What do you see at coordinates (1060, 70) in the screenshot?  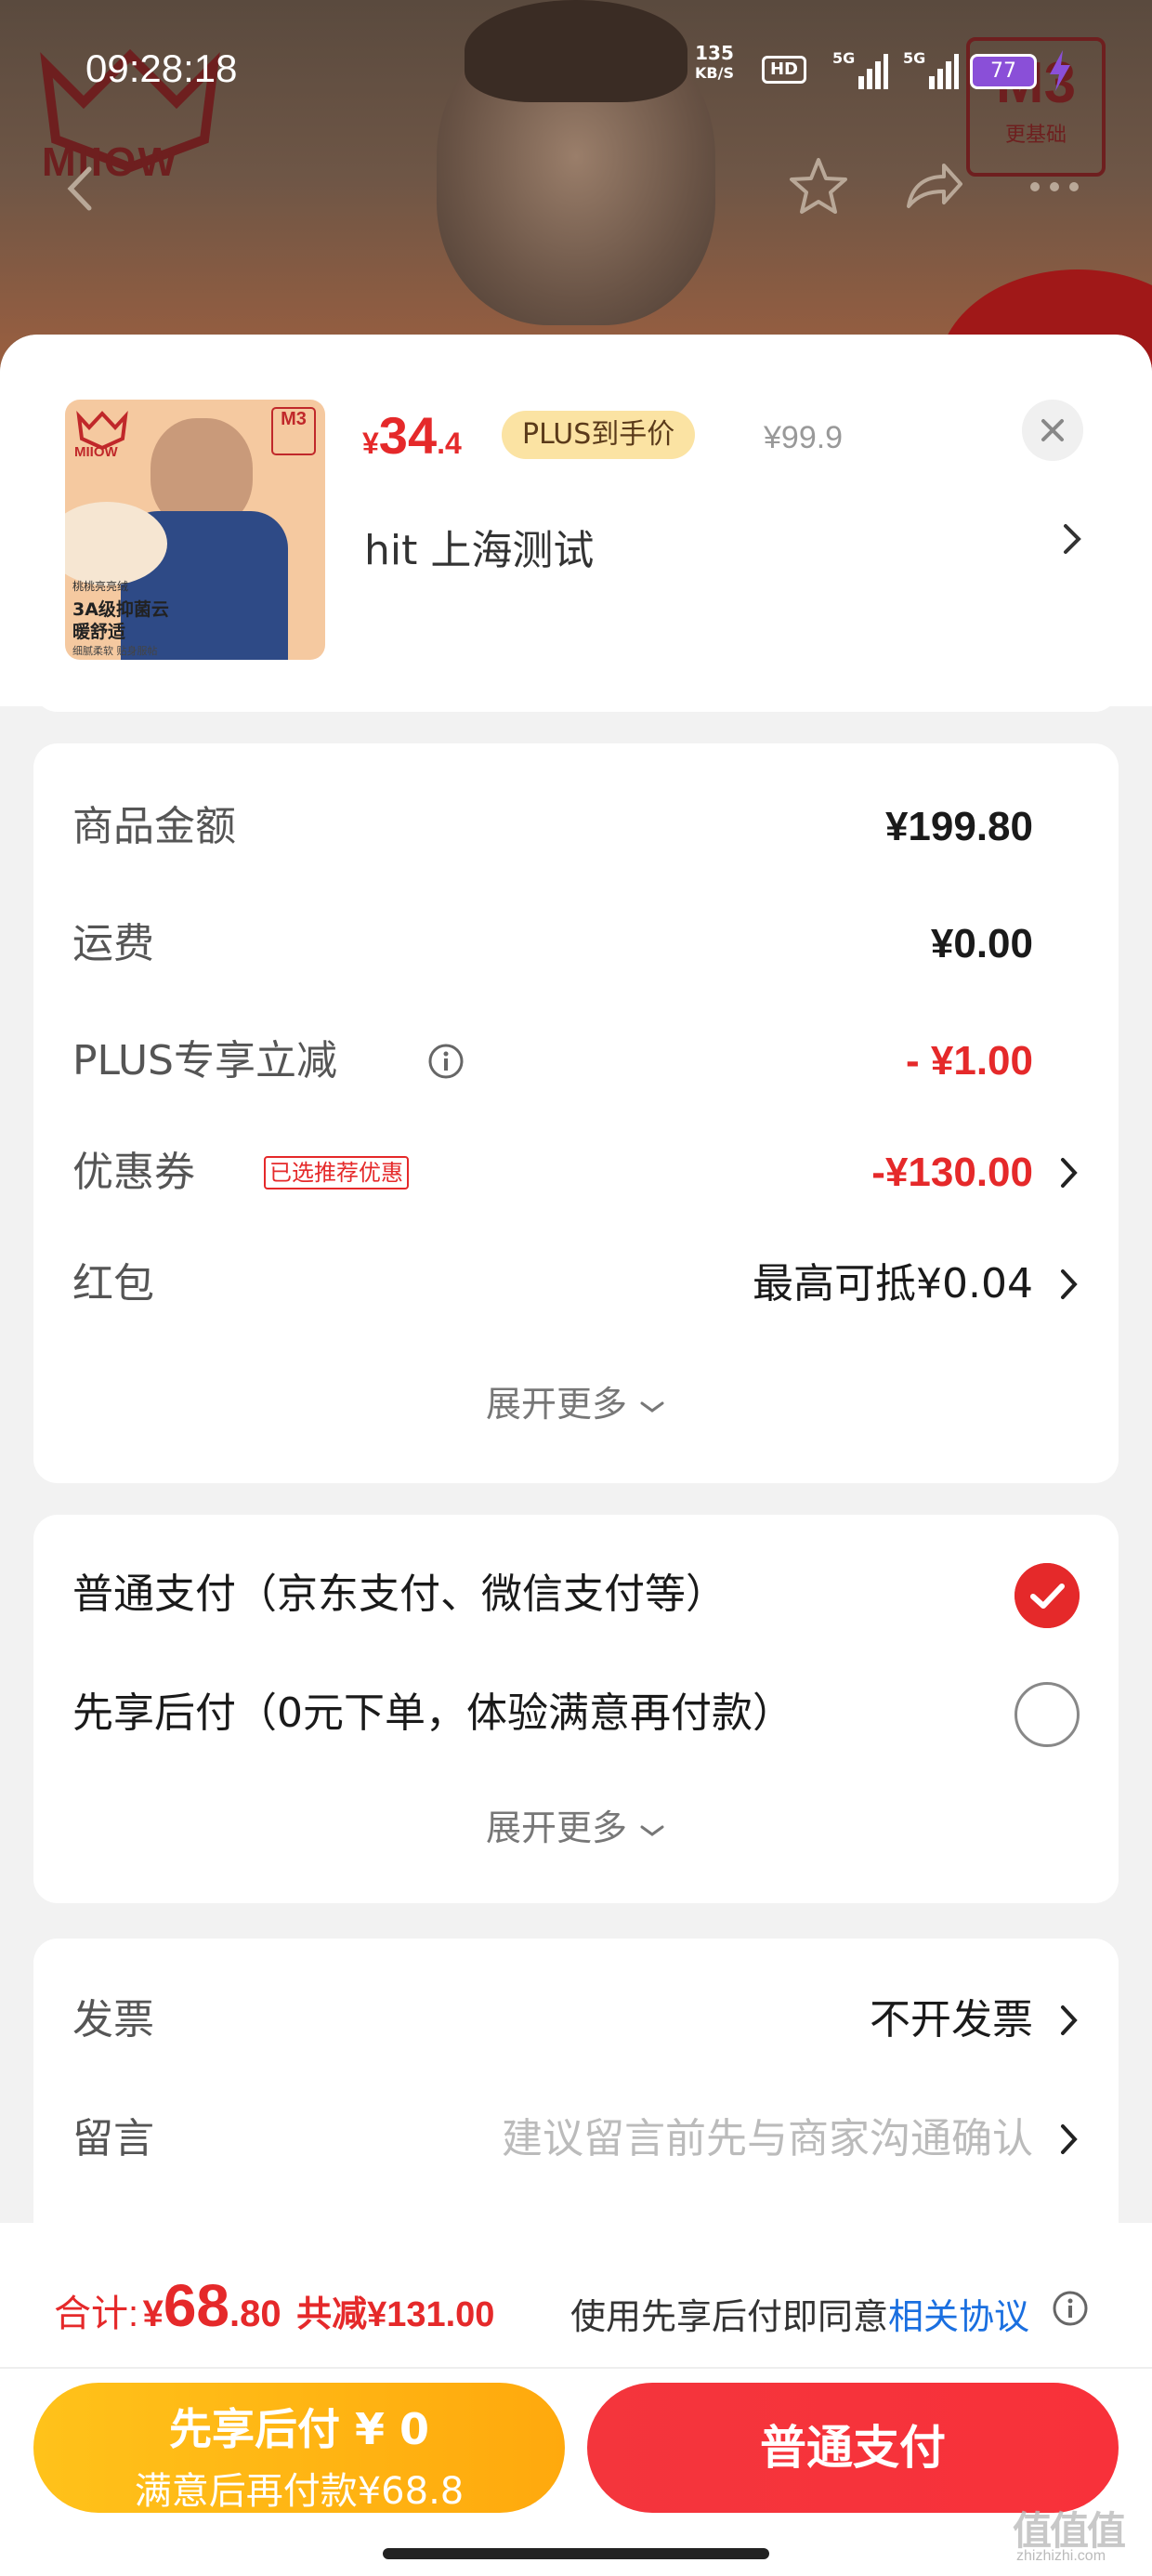 I see `charging-icon` at bounding box center [1060, 70].